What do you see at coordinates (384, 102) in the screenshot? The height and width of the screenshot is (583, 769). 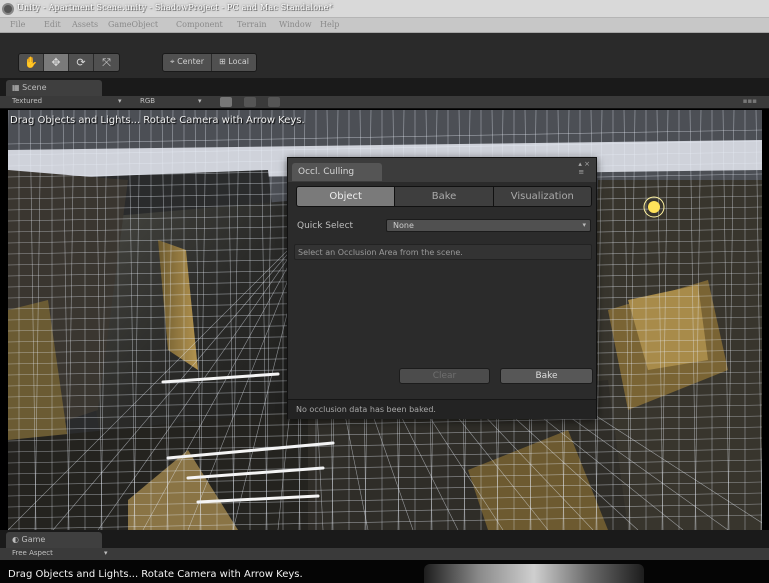 I see `scene-view-toolbar: Textured ▾ RGB ▾ ▪▪▪` at bounding box center [384, 102].